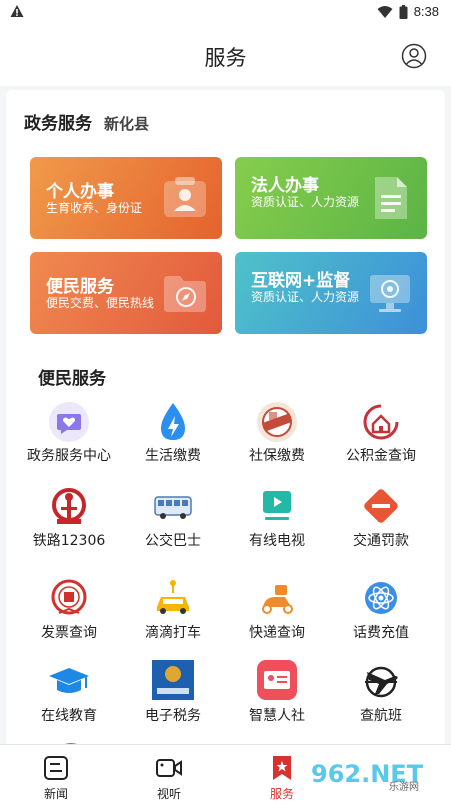  What do you see at coordinates (126, 198) in the screenshot?
I see `tile-personal-affairs: 个人办事 生育收养、身份证` at bounding box center [126, 198].